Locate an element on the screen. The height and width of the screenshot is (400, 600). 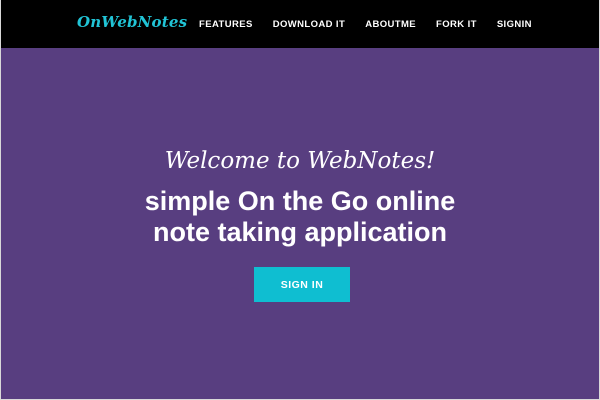
tagline-line-1: simple On the Go online is located at coordinates (300, 201).